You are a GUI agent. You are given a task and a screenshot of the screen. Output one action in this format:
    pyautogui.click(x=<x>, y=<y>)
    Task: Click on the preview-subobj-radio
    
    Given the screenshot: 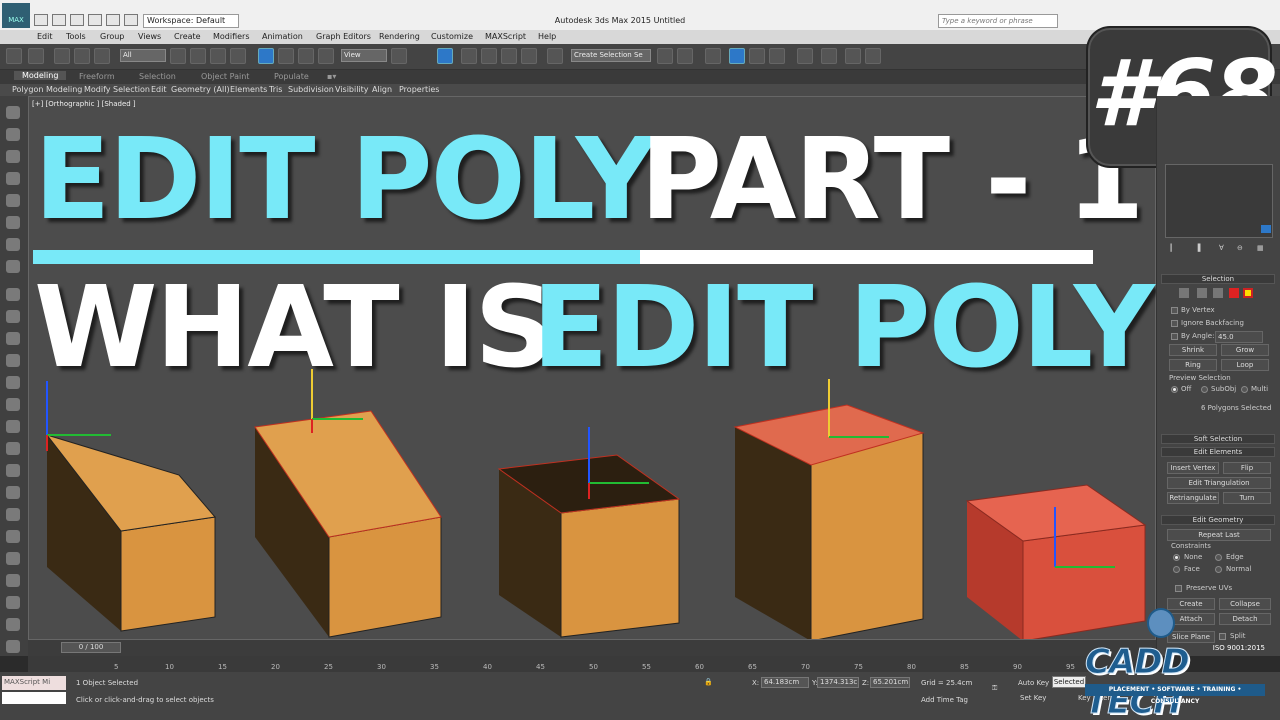 What is the action you would take?
    pyautogui.click(x=1204, y=389)
    